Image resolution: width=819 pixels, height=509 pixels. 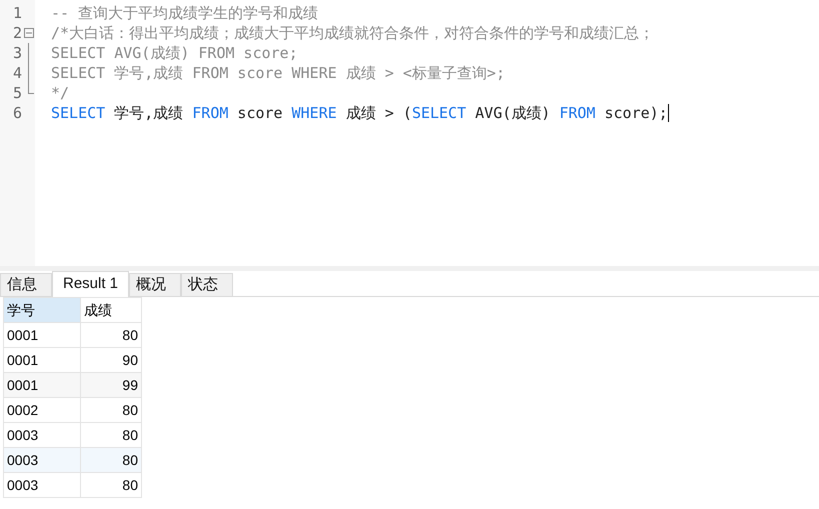 I want to click on code-comment: -- 查询大于平均成绩学生的学号和成绩, so click(x=184, y=13).